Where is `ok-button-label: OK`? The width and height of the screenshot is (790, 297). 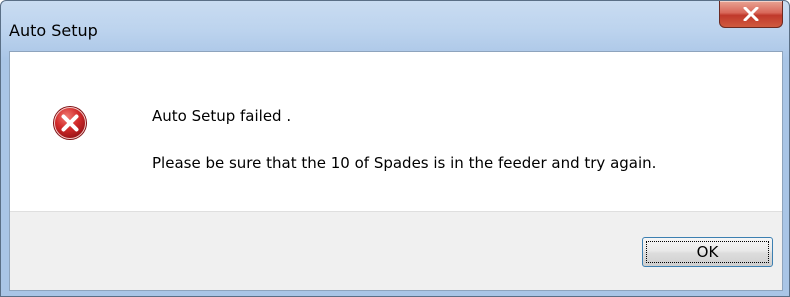 ok-button-label: OK is located at coordinates (707, 252).